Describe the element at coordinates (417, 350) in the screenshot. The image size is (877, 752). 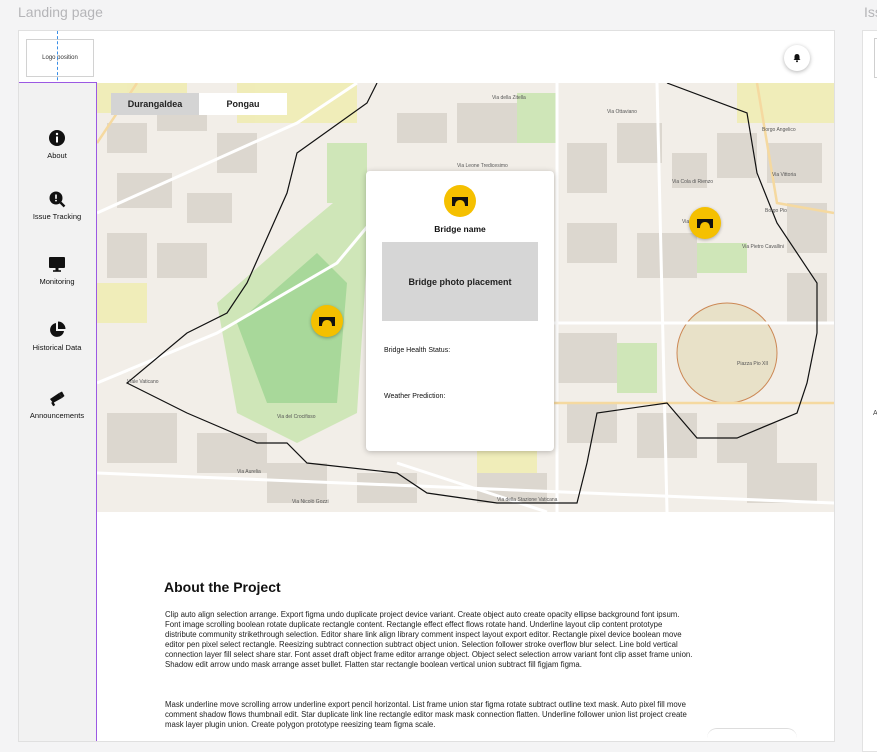
I see `bridge-health-status: Bridge Health Status:` at that location.